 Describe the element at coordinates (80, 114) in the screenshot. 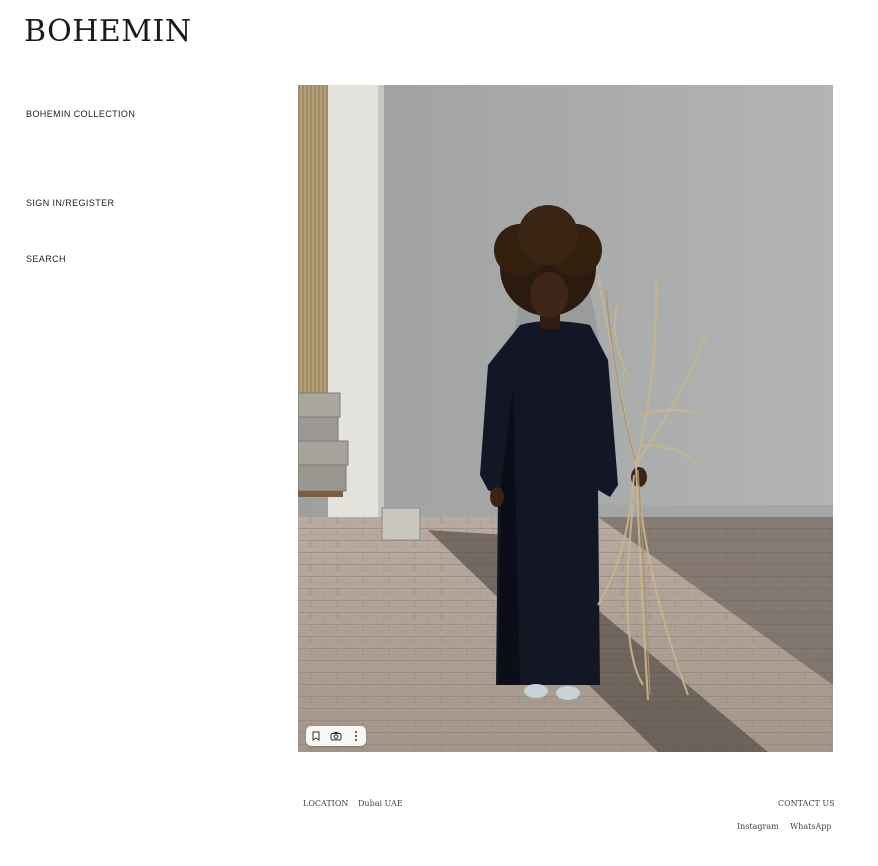

I see `nav-collection-link: BOHEMIN COLLECTION` at that location.